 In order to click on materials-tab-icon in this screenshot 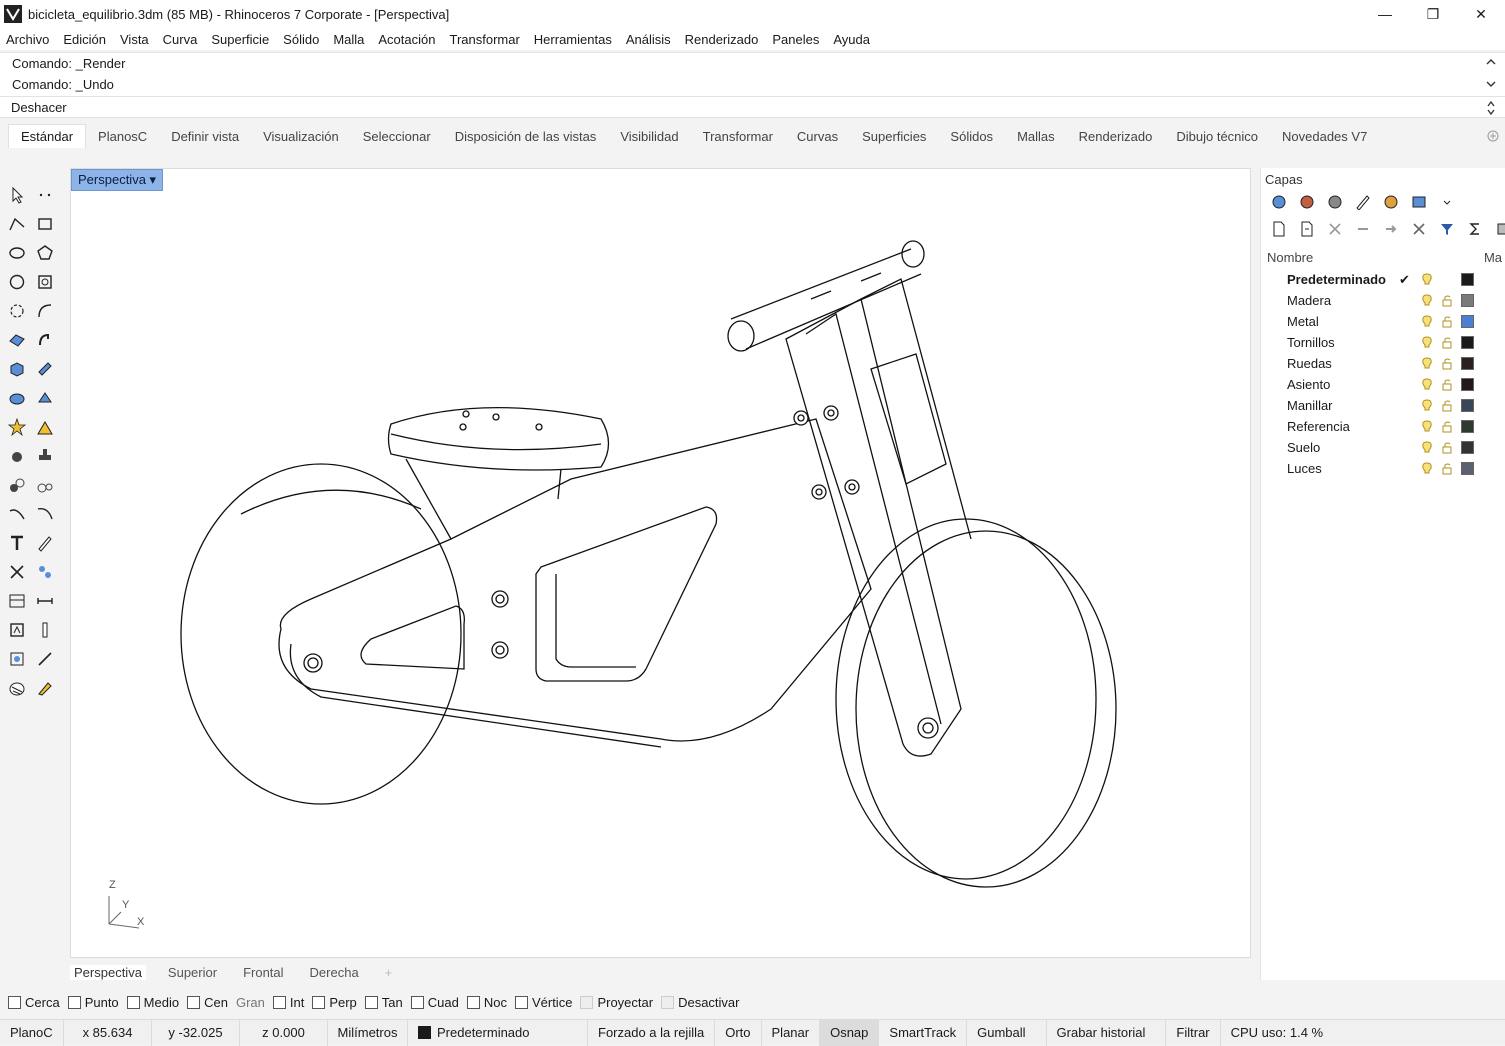, I will do `click(1391, 202)`.